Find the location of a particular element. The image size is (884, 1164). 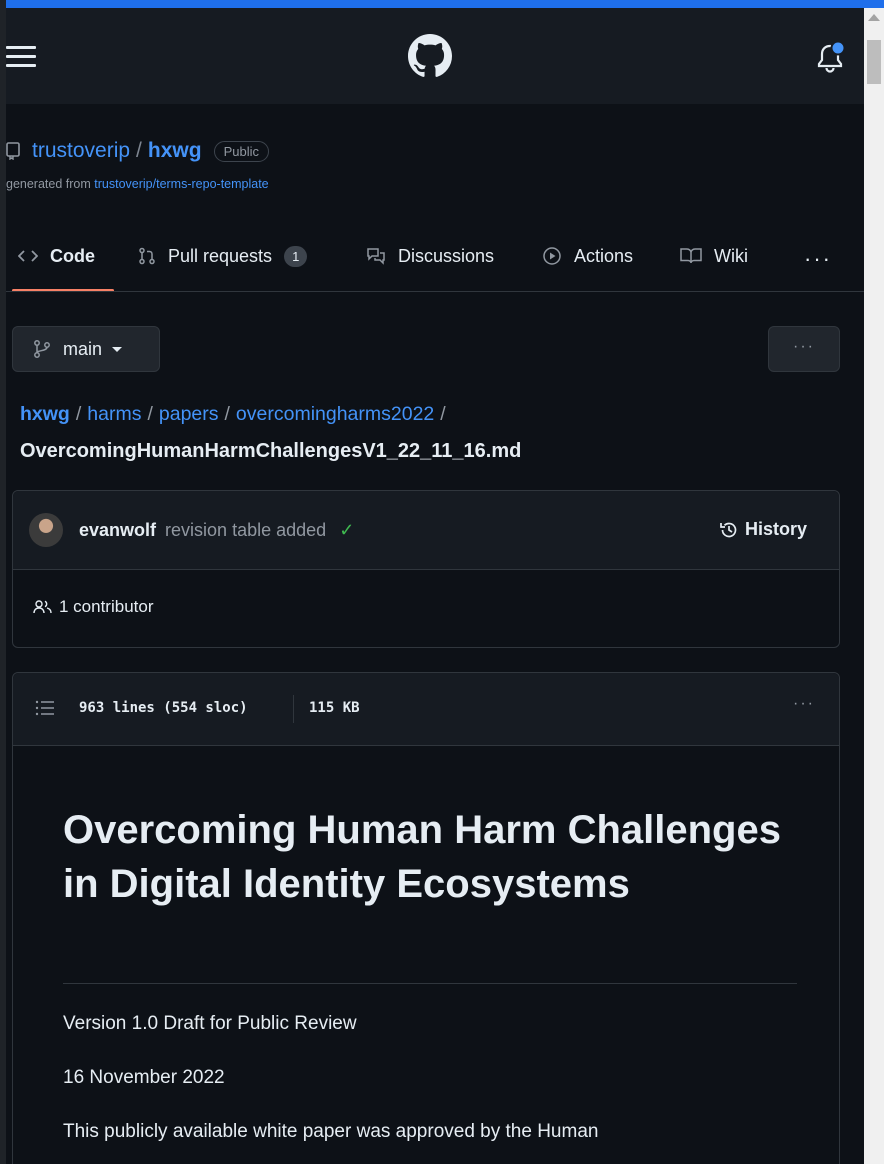

title-divider is located at coordinates (430, 983).